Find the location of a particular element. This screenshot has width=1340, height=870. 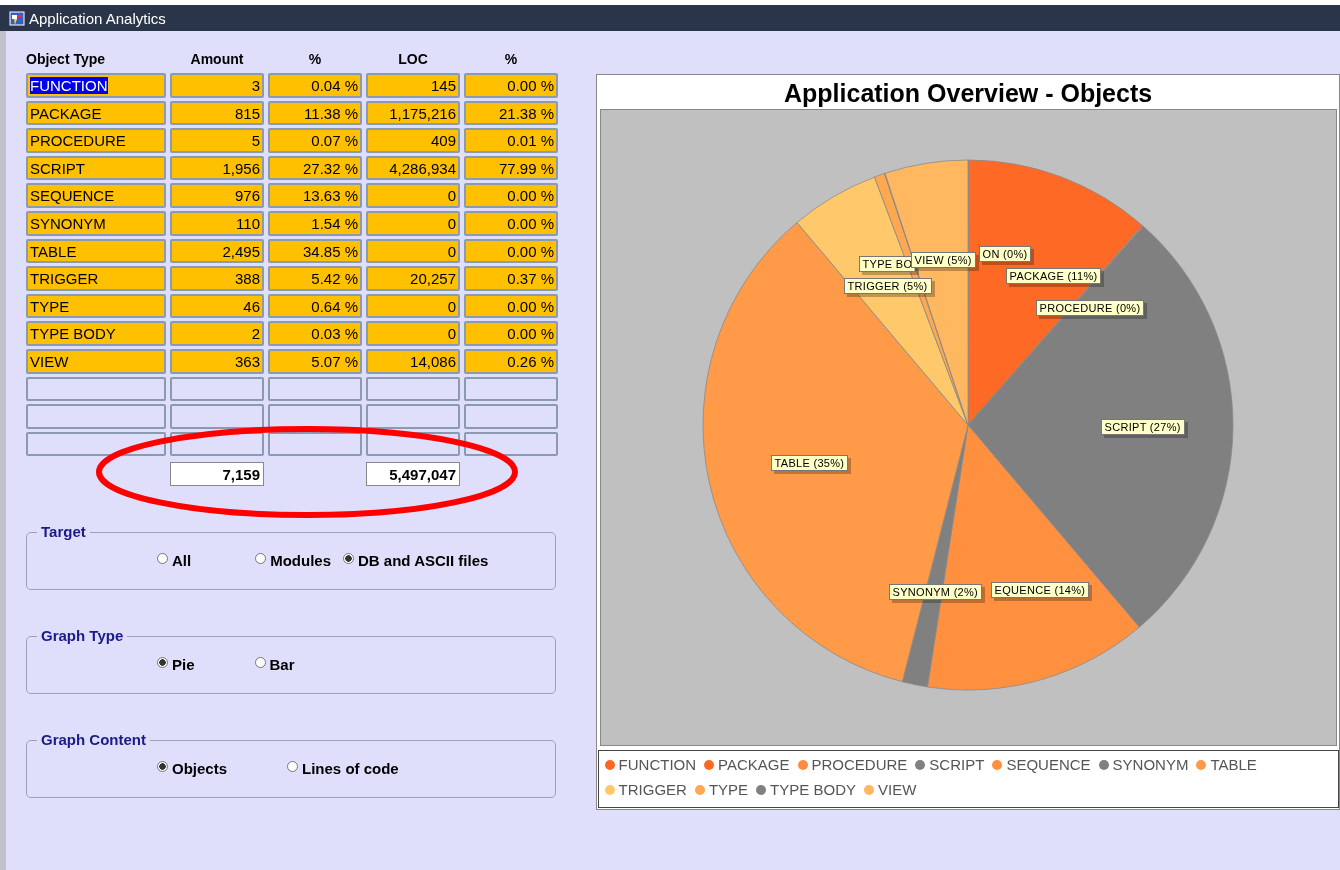

column-header: LOC is located at coordinates (413, 59).